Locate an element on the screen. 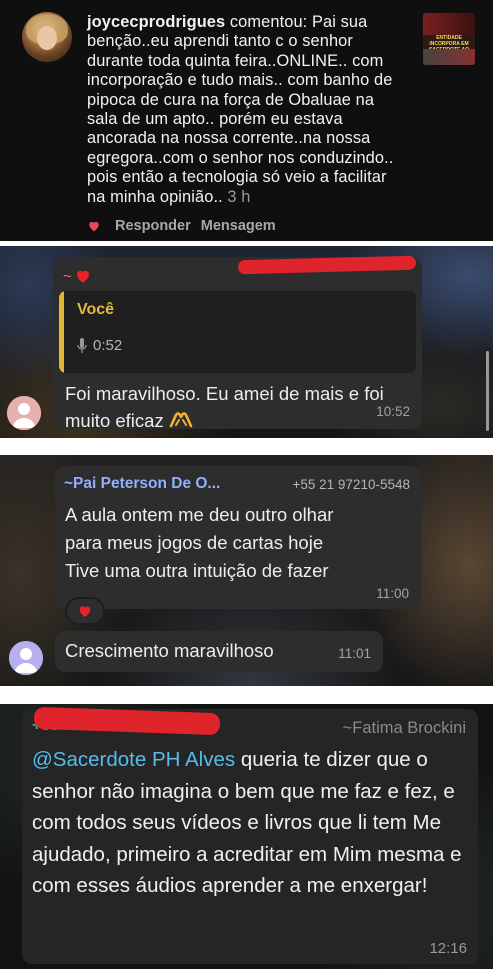 This screenshot has height=969, width=493. sender-phone: +55 21 97210-5548 is located at coordinates (351, 484).